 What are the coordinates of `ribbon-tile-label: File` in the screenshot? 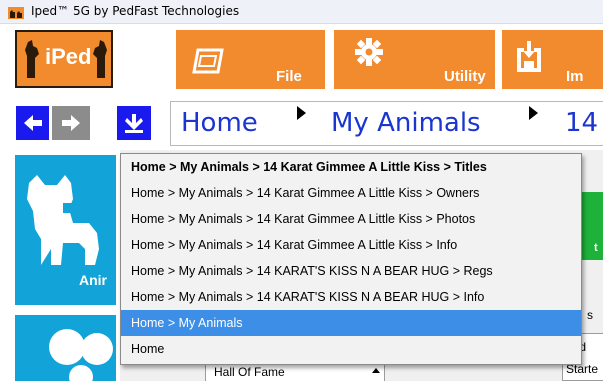 It's located at (289, 76).